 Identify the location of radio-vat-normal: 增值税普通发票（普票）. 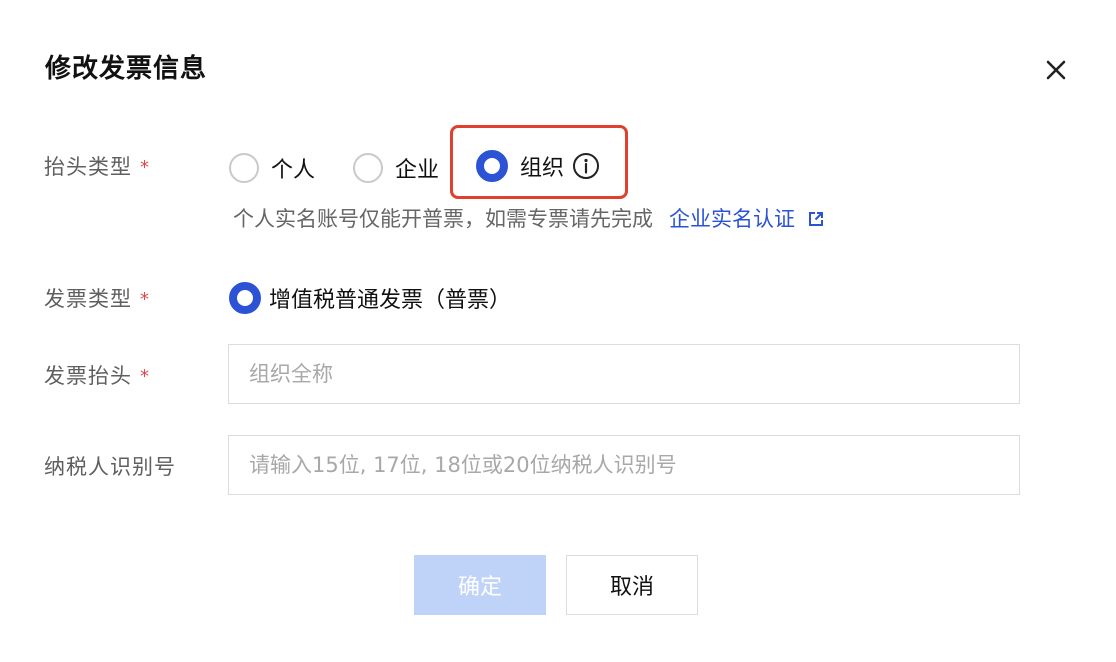
(370, 298).